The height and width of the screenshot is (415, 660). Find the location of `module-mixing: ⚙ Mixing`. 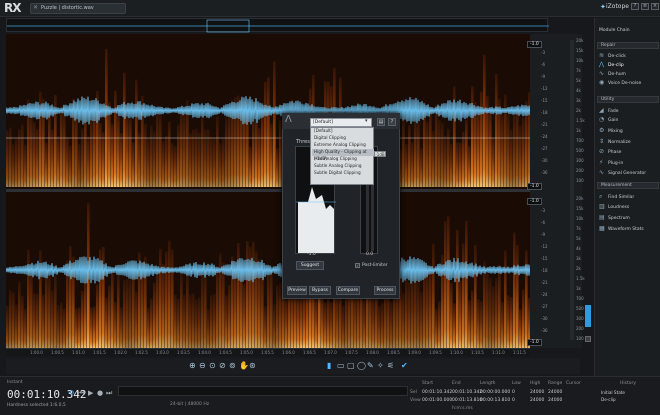

module-mixing: ⚙ Mixing is located at coordinates (629, 130).